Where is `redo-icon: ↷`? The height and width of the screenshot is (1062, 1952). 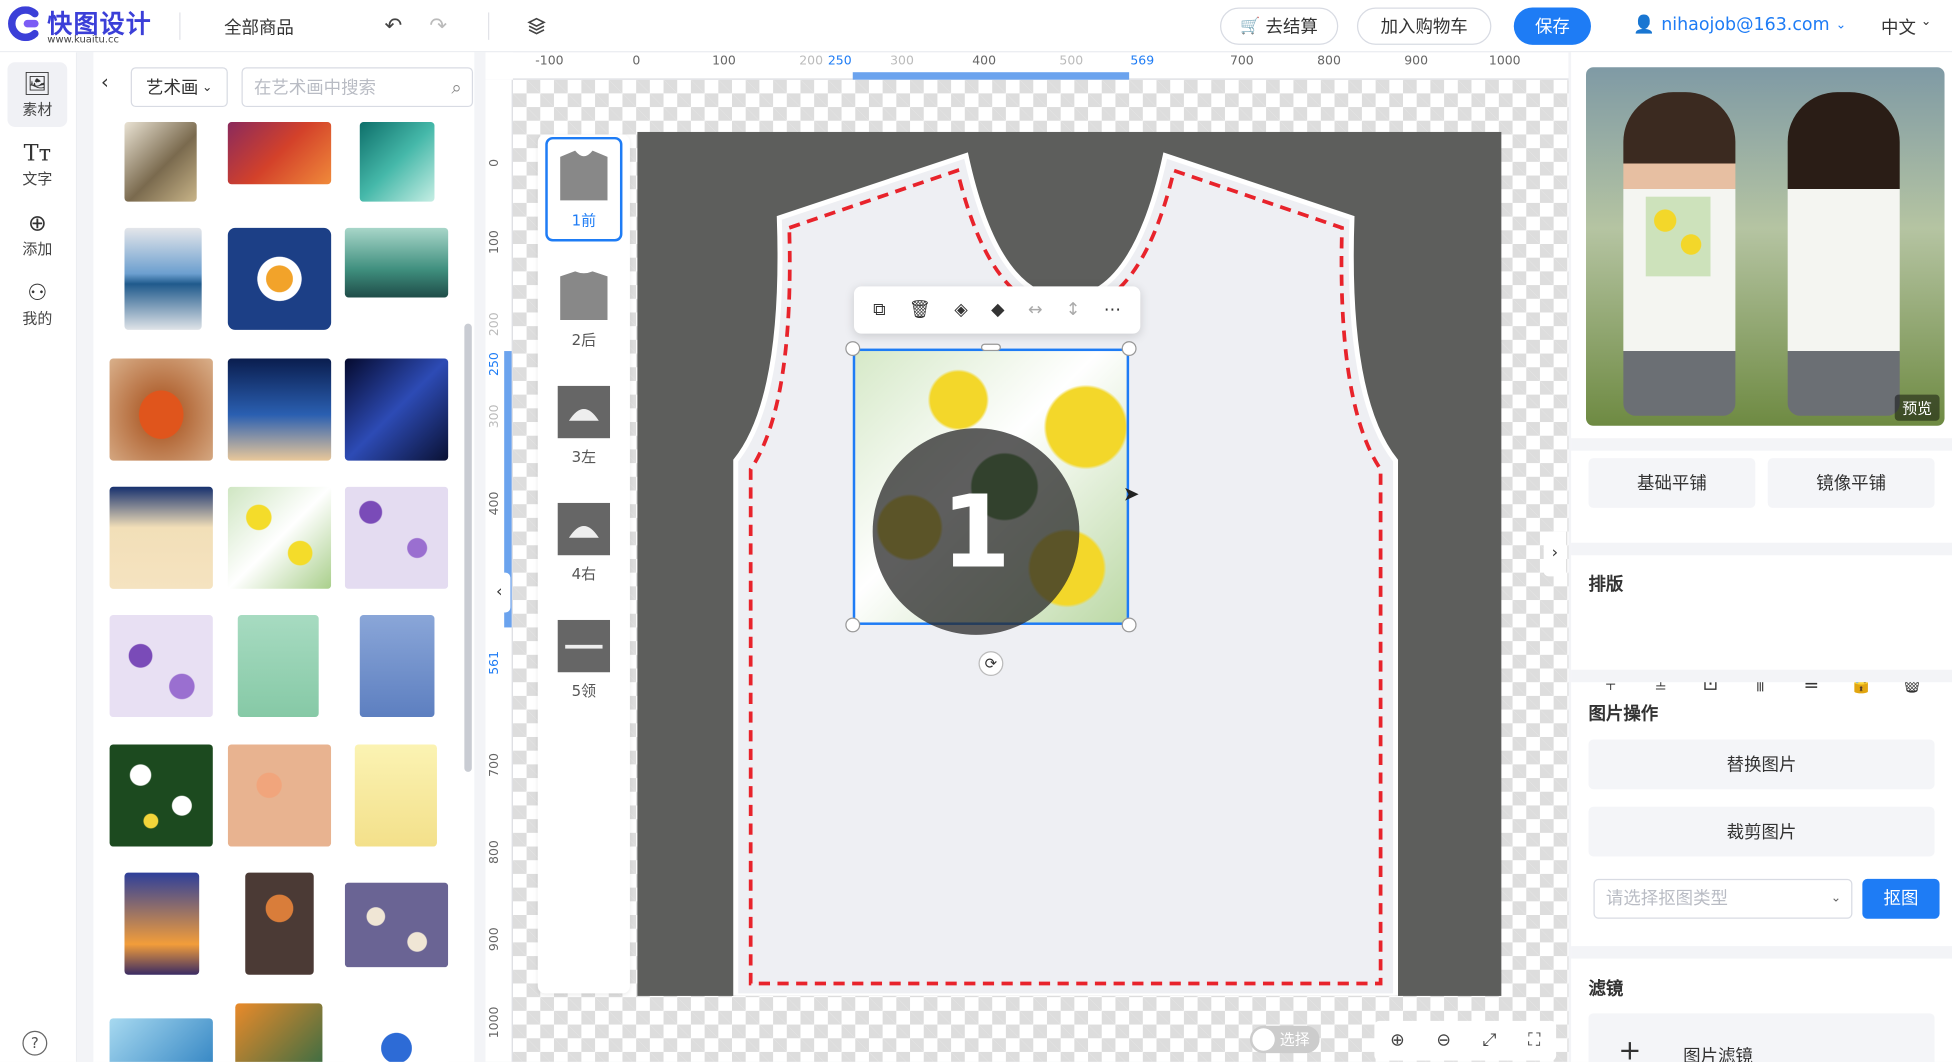 redo-icon: ↷ is located at coordinates (438, 26).